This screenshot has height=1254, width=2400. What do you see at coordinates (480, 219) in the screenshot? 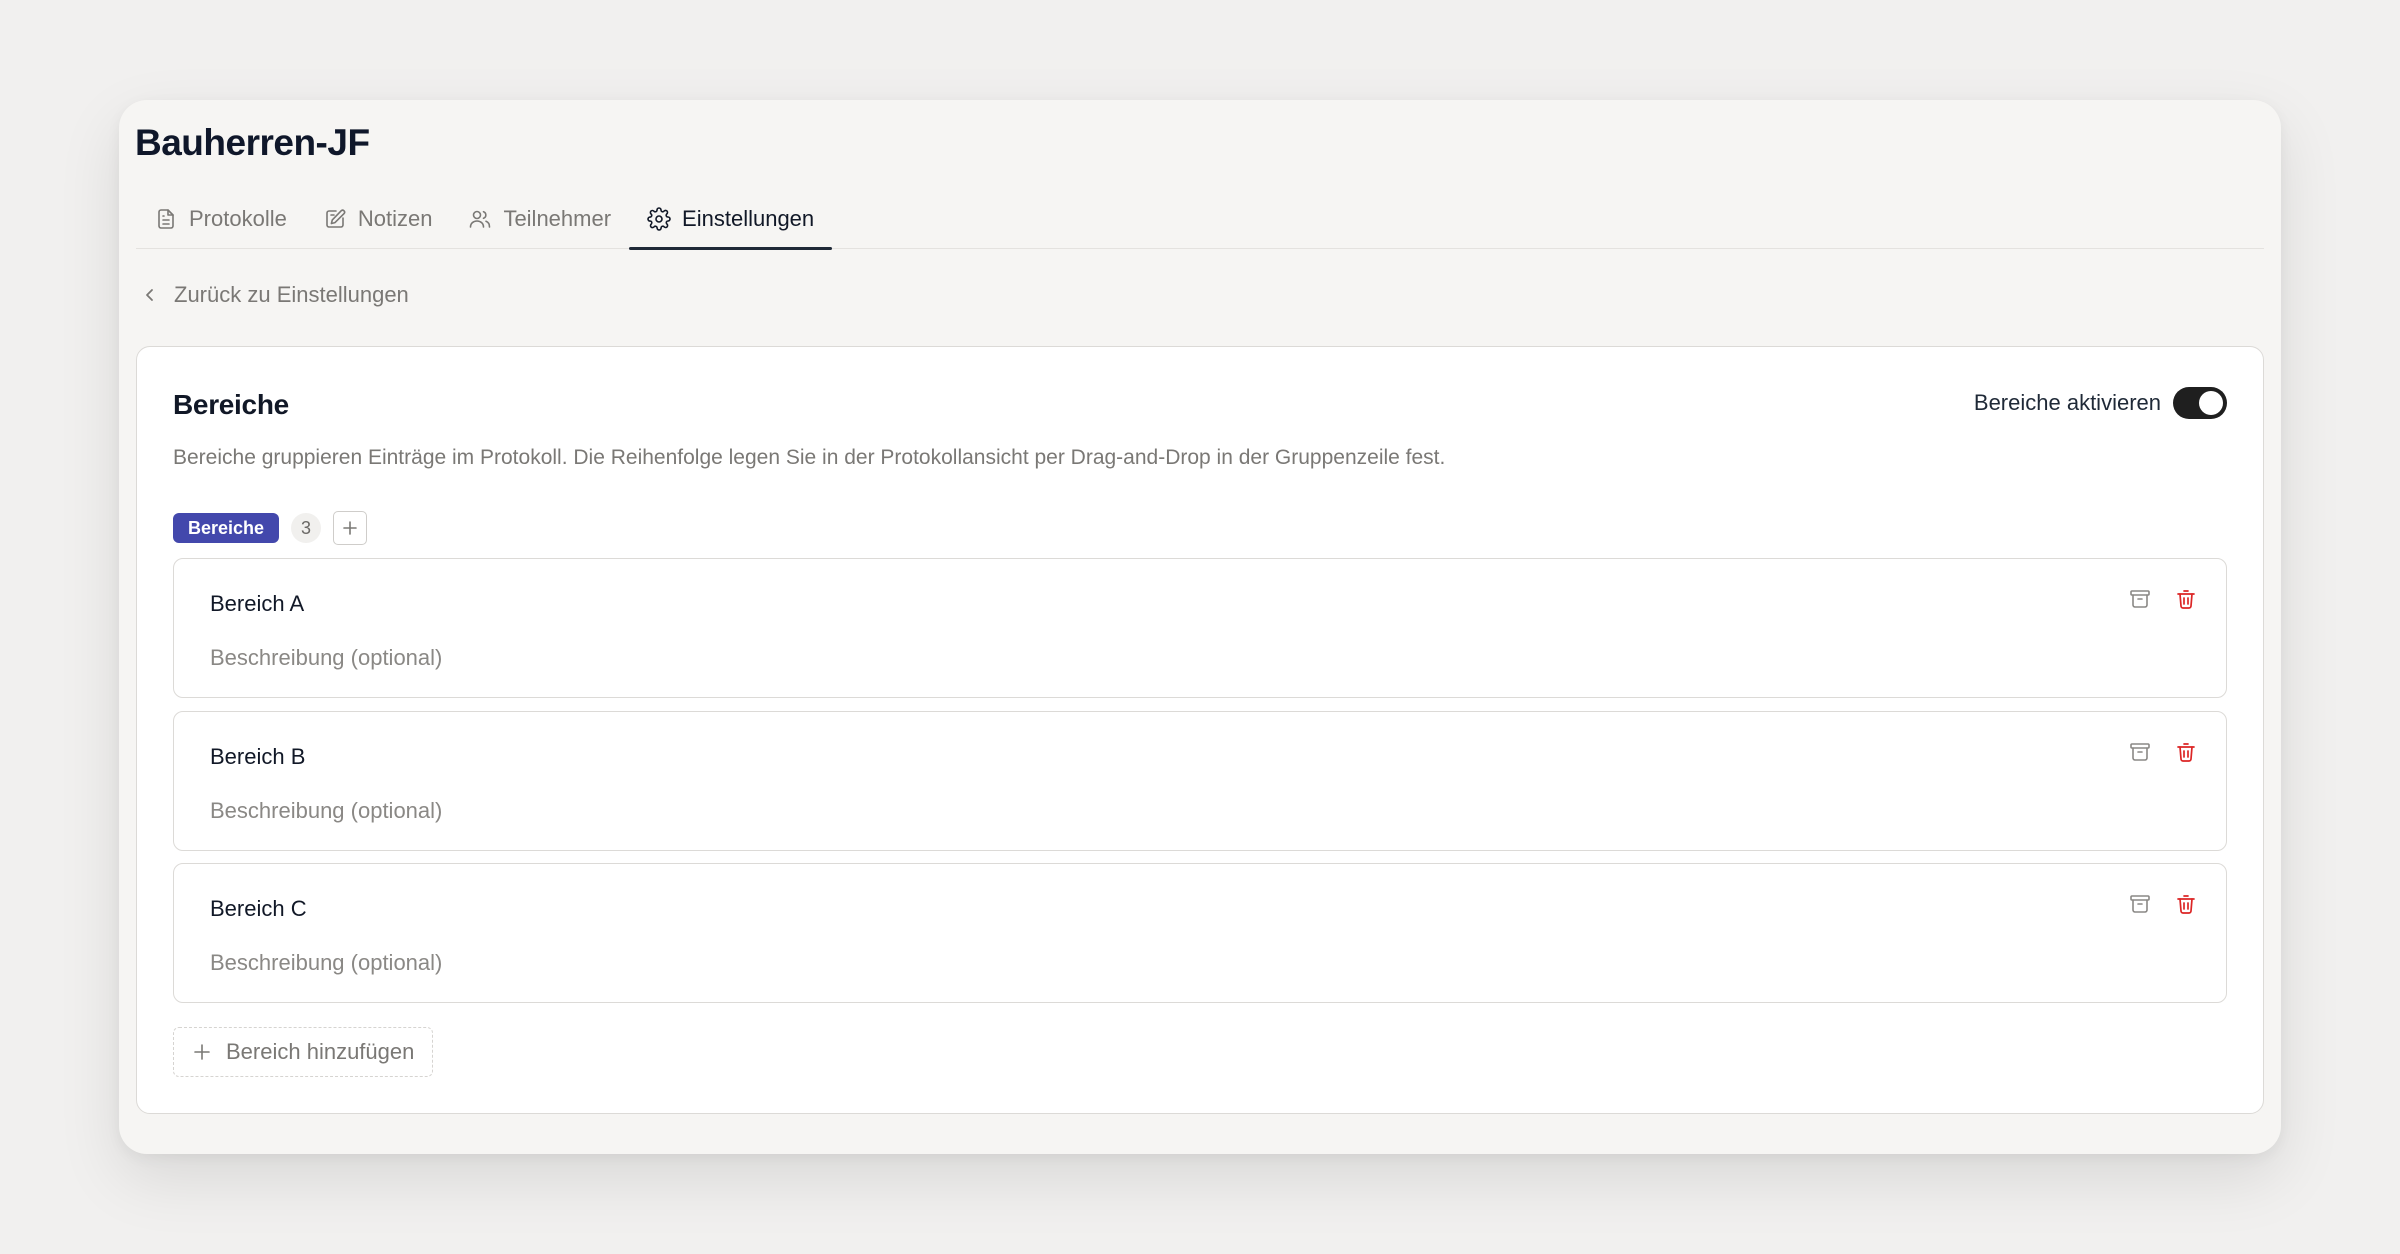
I see `users-icon` at bounding box center [480, 219].